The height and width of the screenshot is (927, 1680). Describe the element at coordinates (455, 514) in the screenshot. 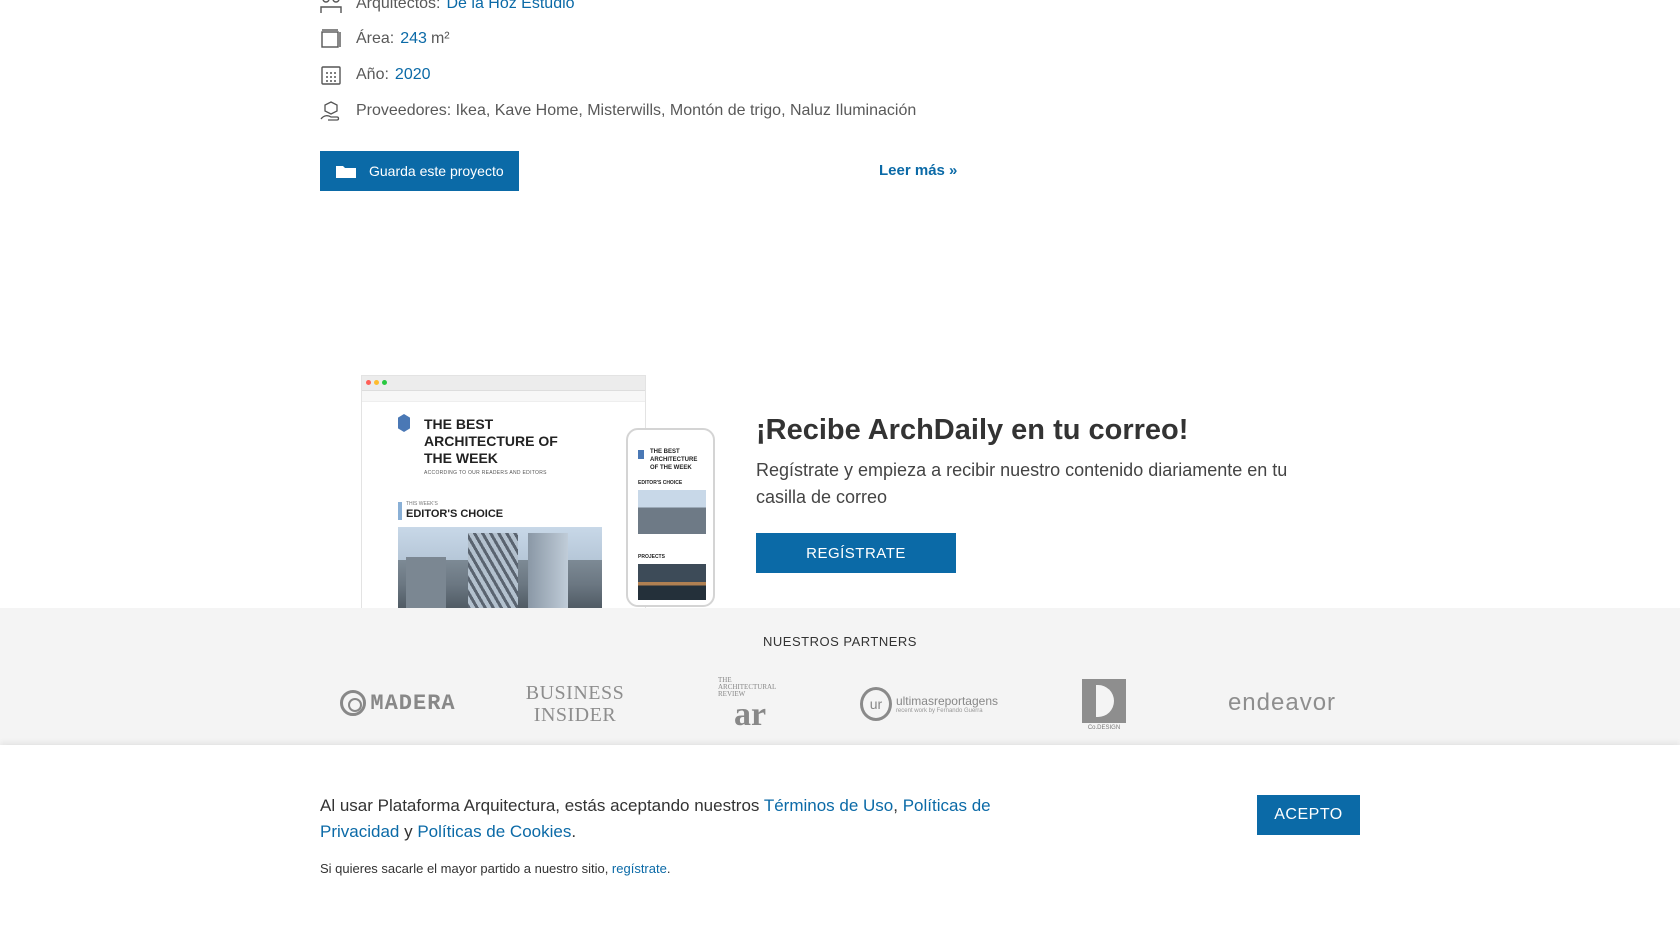

I see `mockup-section: EDITOR'S CHOICE` at that location.